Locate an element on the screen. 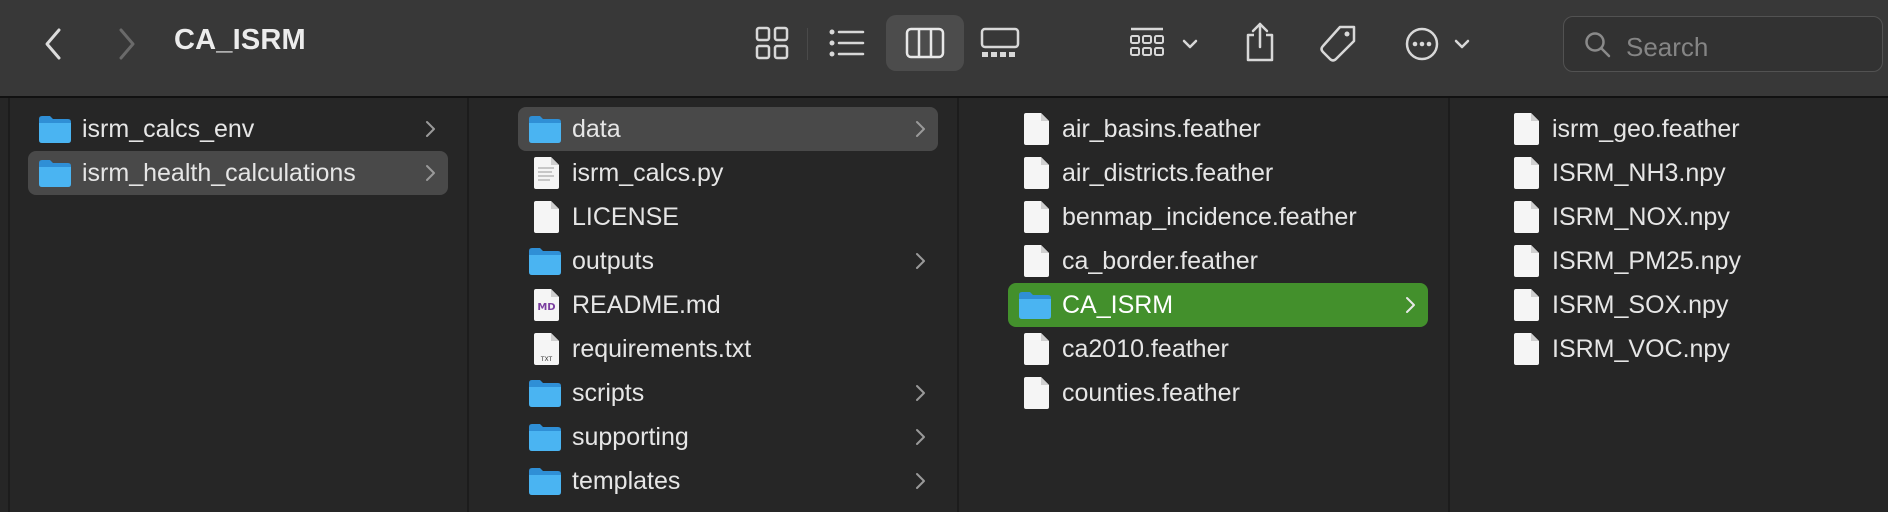 The height and width of the screenshot is (512, 1888). item-label: templates is located at coordinates (626, 481).